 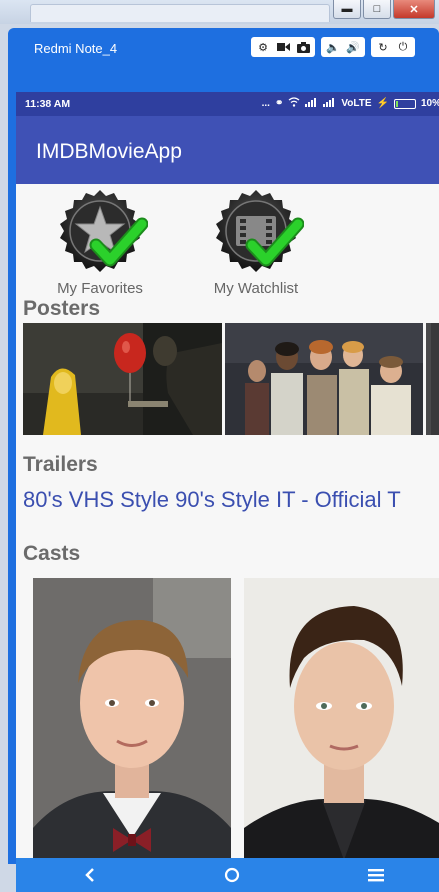 What do you see at coordinates (311, 103) in the screenshot?
I see `signal-1-icon` at bounding box center [311, 103].